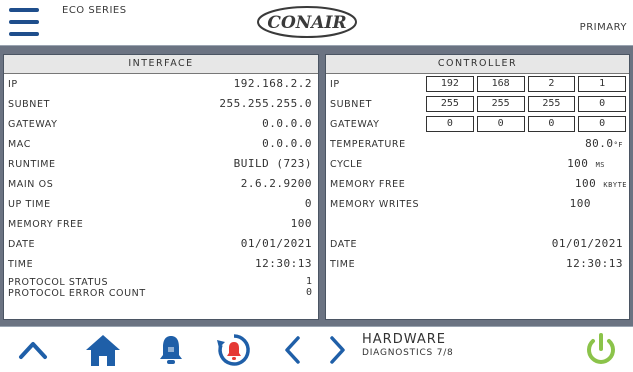 This screenshot has height=372, width=633. I want to click on chevron-left-icon, so click(293, 350).